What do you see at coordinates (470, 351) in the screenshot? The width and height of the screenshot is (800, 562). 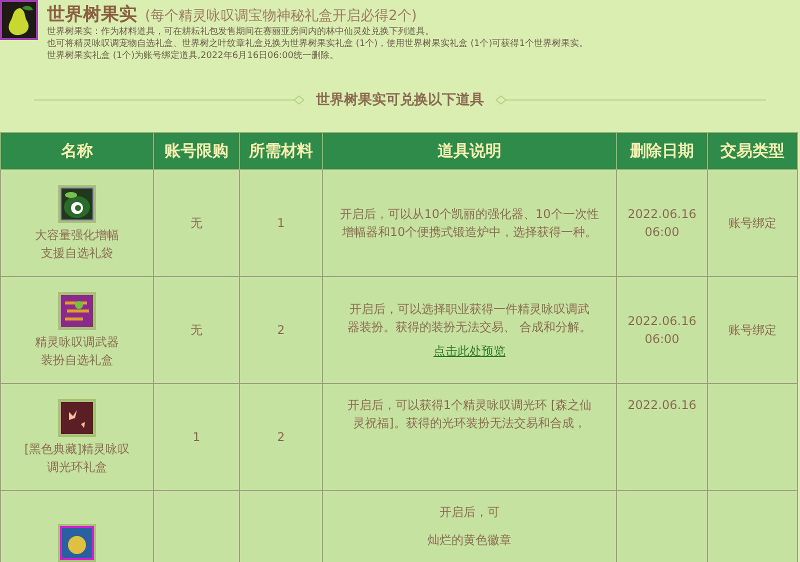 I see `preview-link: 点击此处预览` at bounding box center [470, 351].